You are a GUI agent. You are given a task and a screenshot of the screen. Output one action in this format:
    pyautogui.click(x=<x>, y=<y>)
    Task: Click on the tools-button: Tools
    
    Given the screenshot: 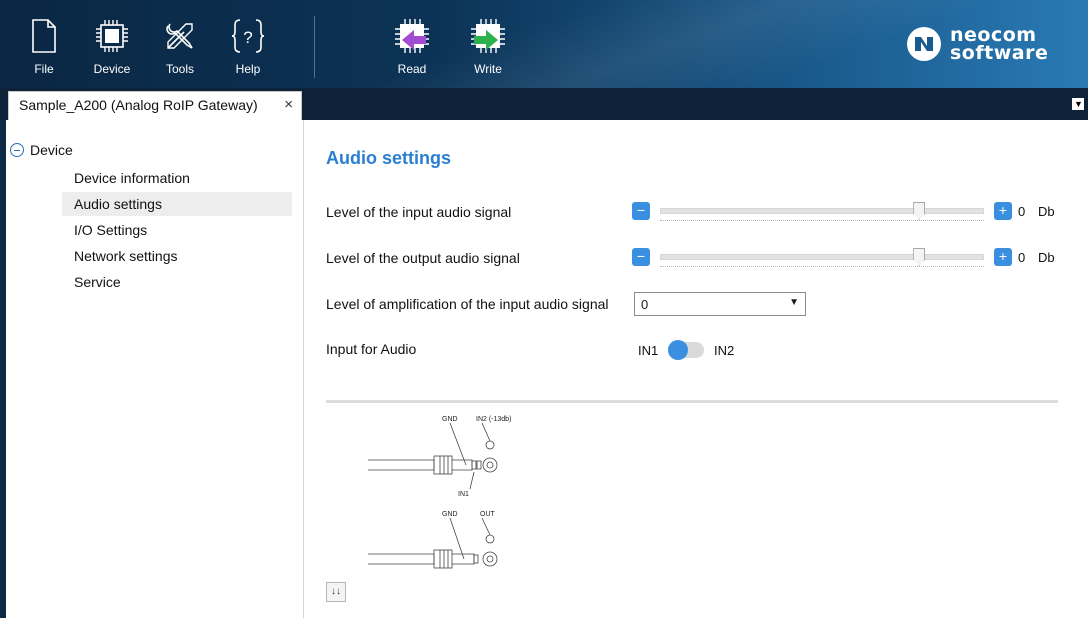 What is the action you would take?
    pyautogui.click(x=180, y=44)
    